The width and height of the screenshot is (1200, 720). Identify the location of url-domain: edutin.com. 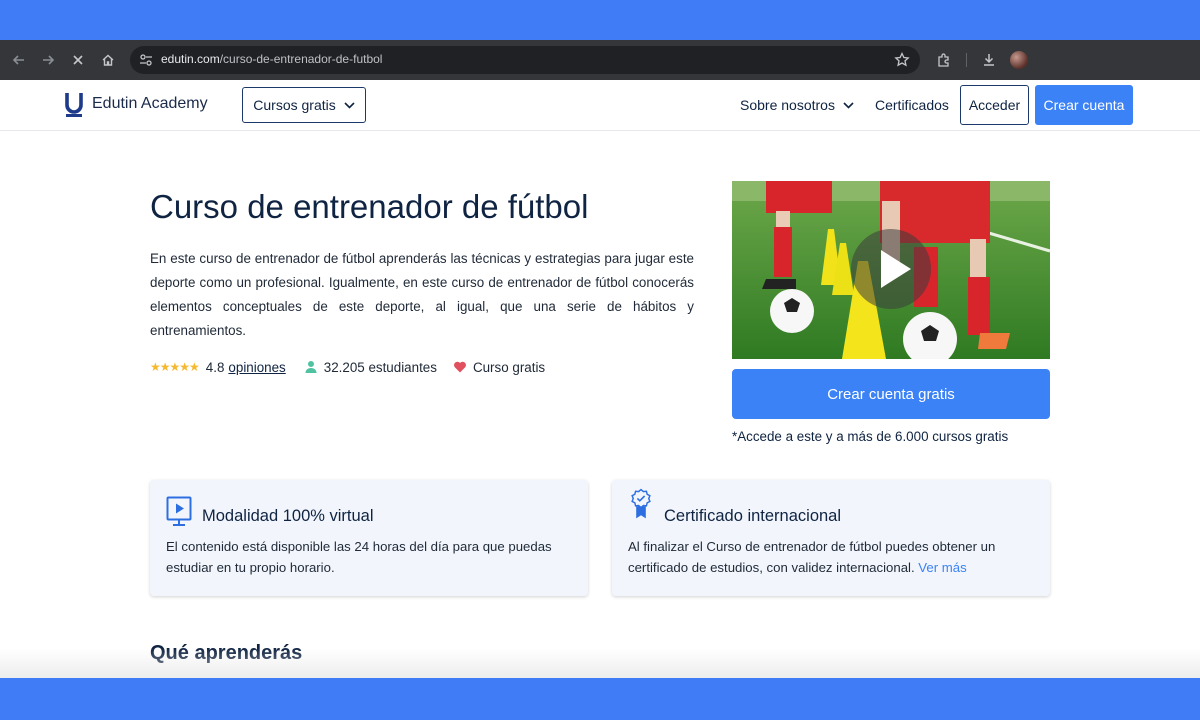
(190, 59).